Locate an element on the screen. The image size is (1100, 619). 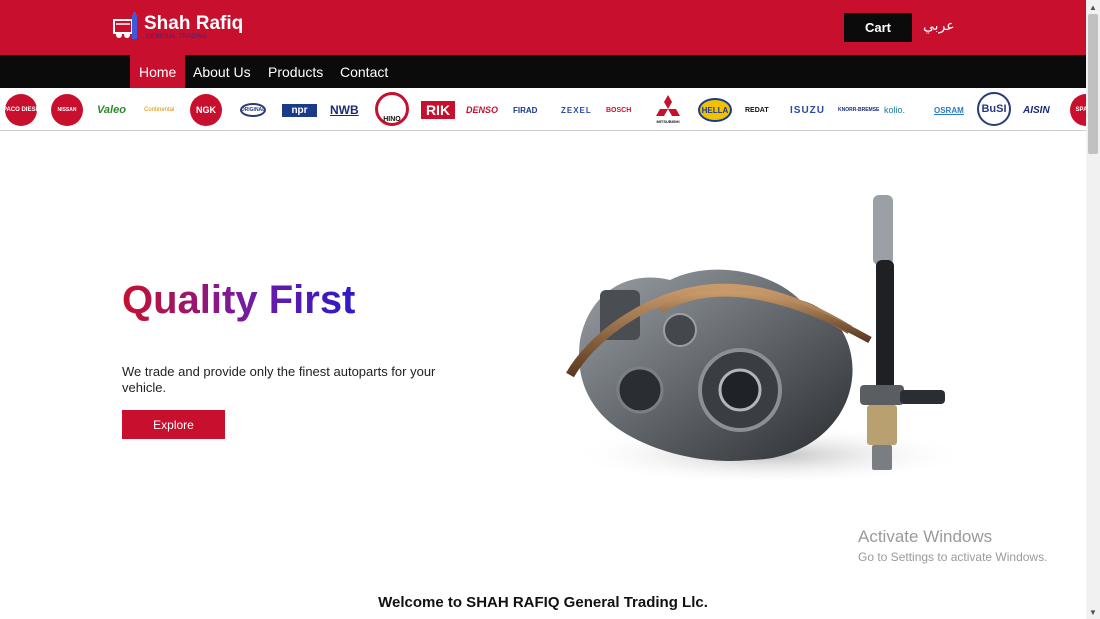
watermark-title: Activate Windows is located at coordinates (925, 536).